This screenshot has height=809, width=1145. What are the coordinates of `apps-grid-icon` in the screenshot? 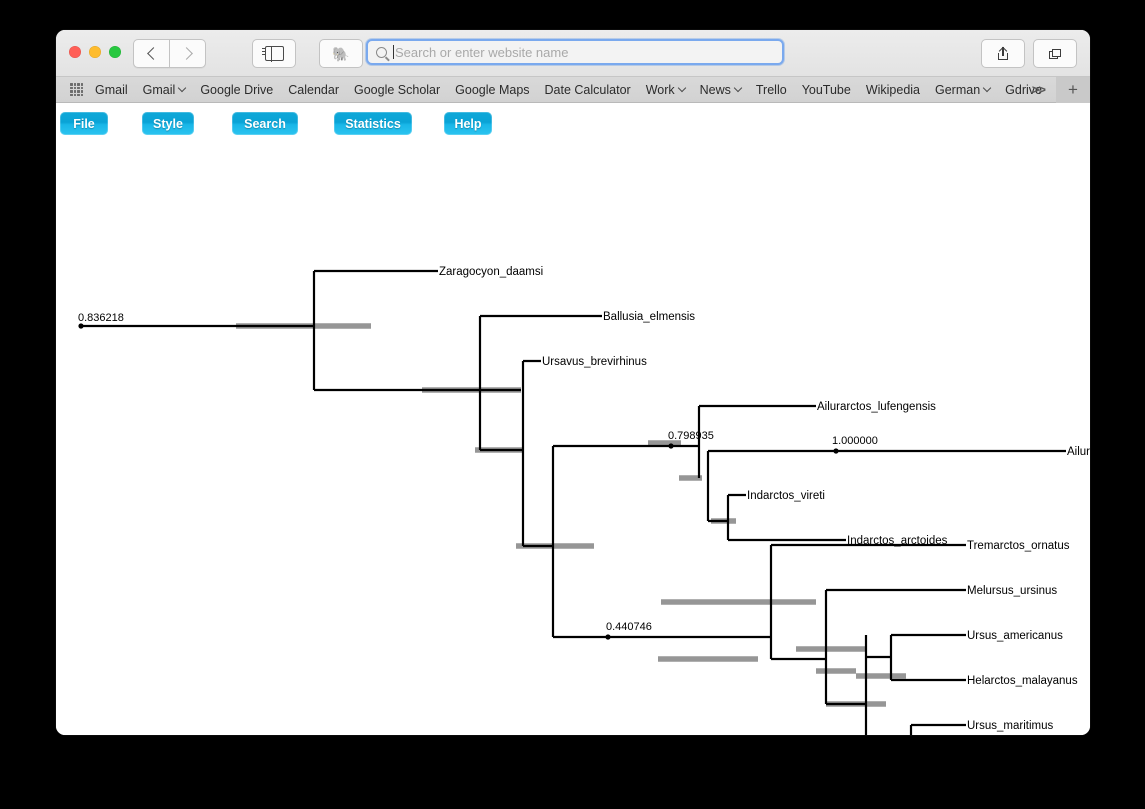 It's located at (76, 89).